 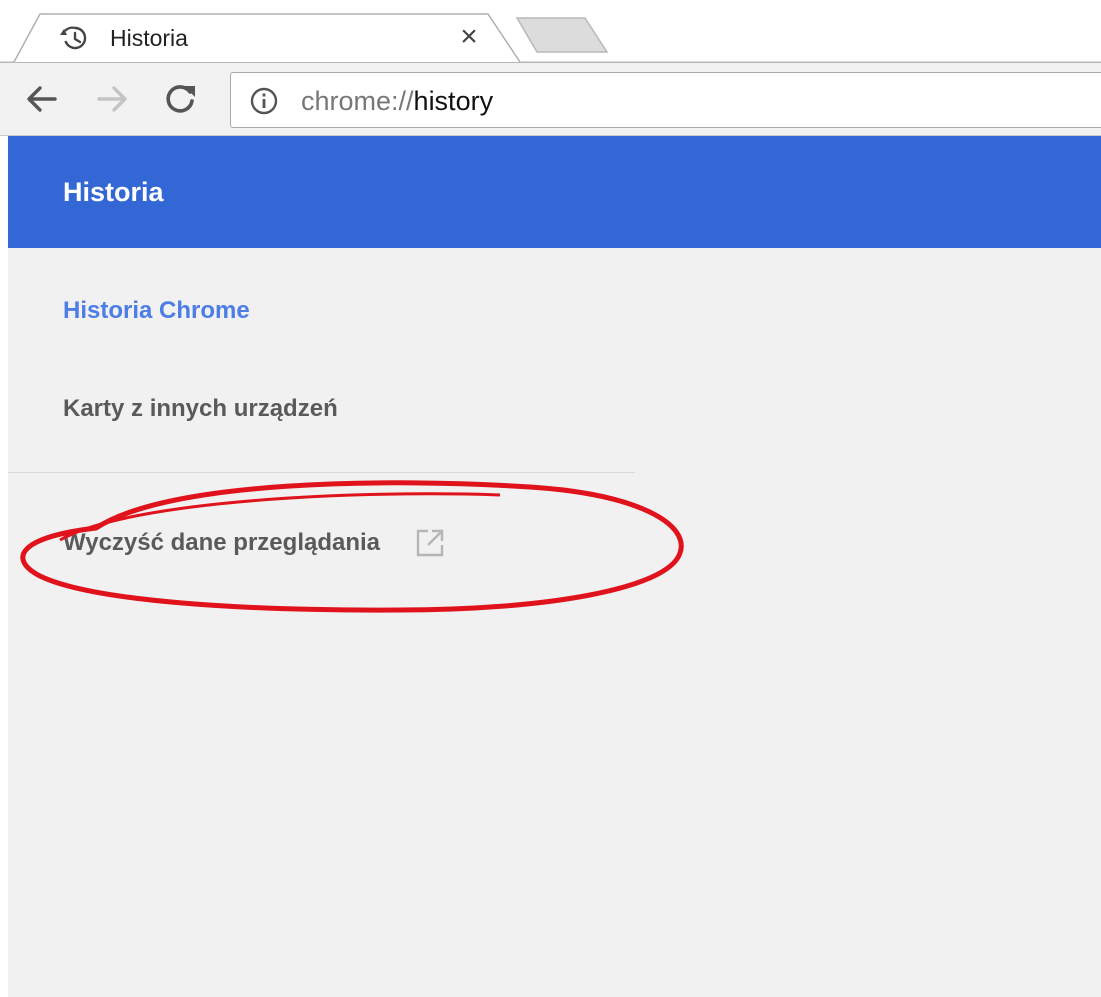 What do you see at coordinates (113, 192) in the screenshot?
I see `page-title: Historia` at bounding box center [113, 192].